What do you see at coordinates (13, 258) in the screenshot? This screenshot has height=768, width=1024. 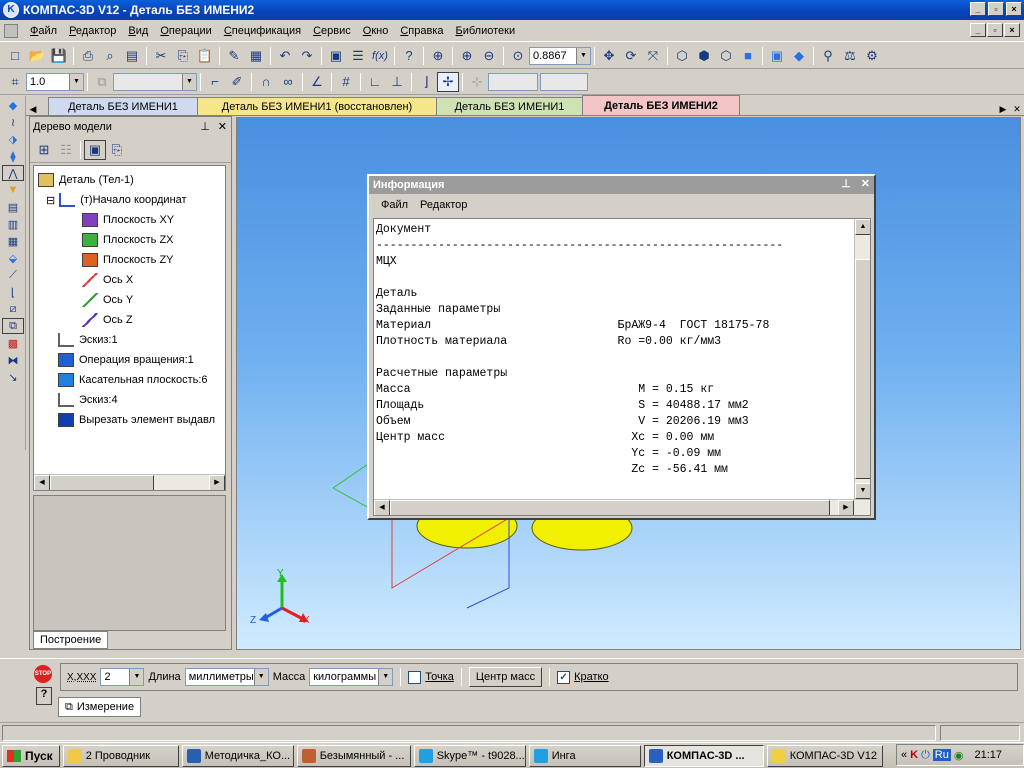 I see `elements-icon: ⬙` at bounding box center [13, 258].